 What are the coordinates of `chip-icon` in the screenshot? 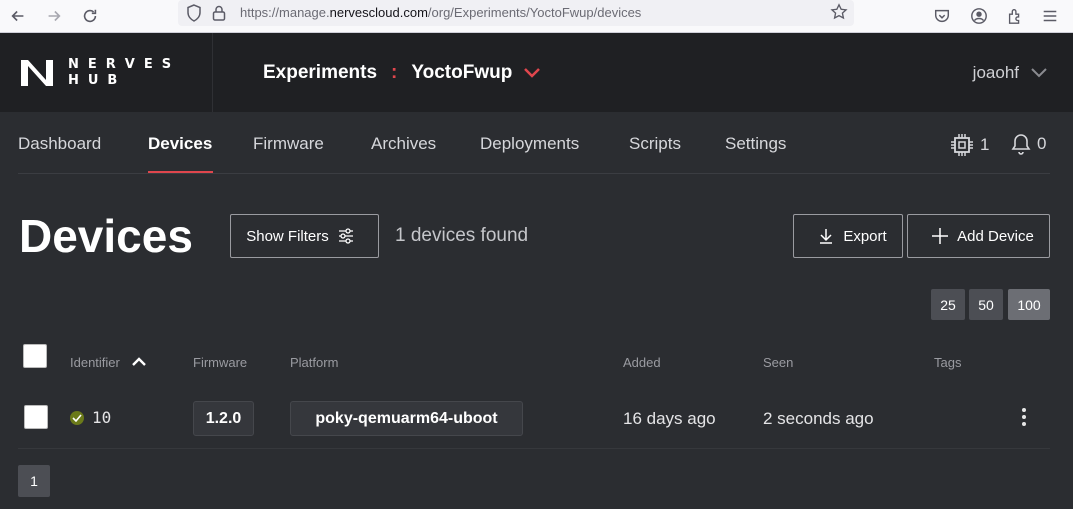 It's located at (962, 145).